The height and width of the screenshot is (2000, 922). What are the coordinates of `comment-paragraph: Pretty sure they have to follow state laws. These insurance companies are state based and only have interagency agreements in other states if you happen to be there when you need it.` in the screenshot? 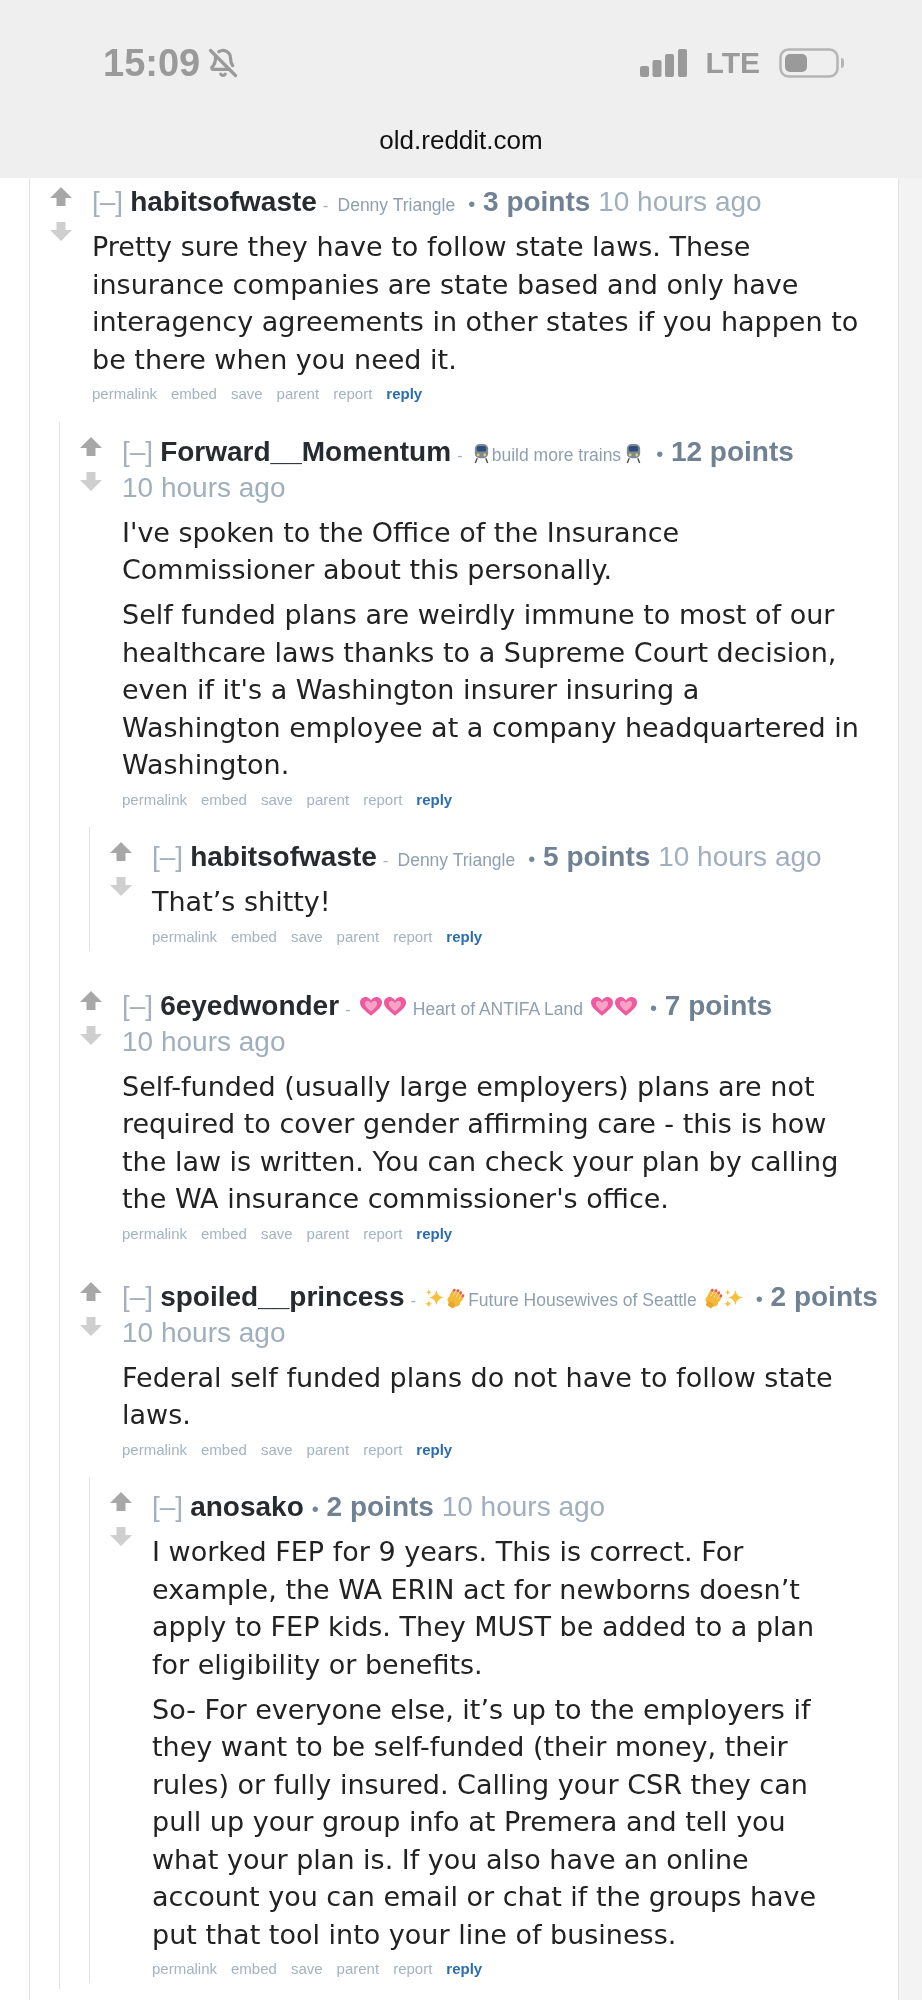 It's located at (475, 303).